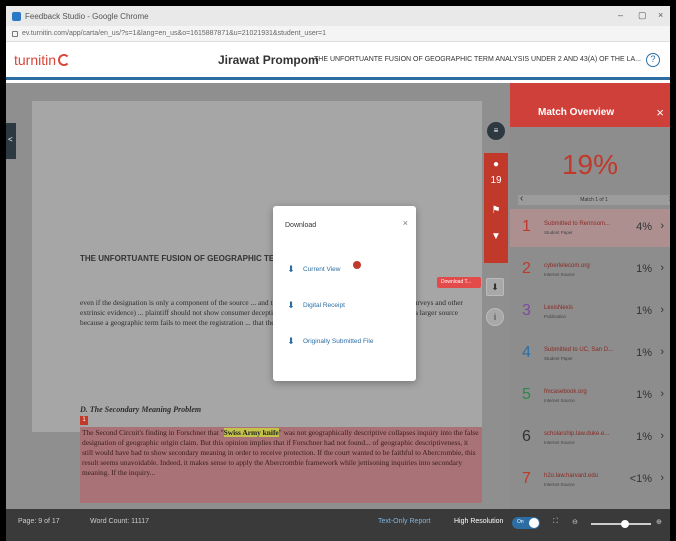 This screenshot has height=541, width=676. Describe the element at coordinates (301, 225) in the screenshot. I see `download-dialog-title: Download` at that location.